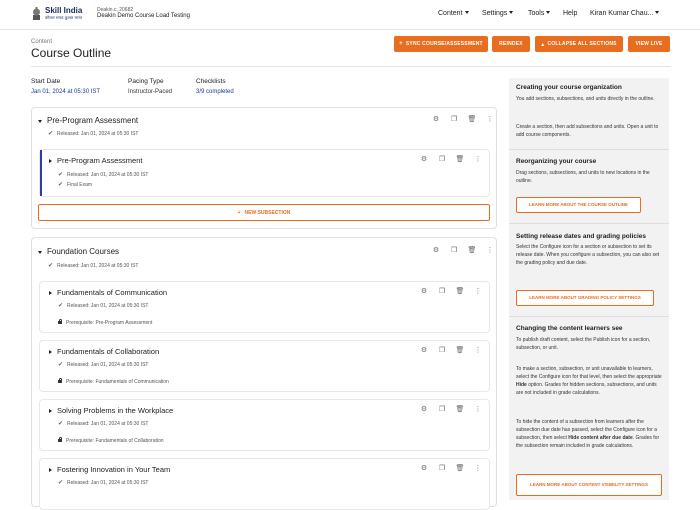 The width and height of the screenshot is (700, 510). What do you see at coordinates (536, 13) in the screenshot?
I see `nav-tools-label: Tools` at bounding box center [536, 13].